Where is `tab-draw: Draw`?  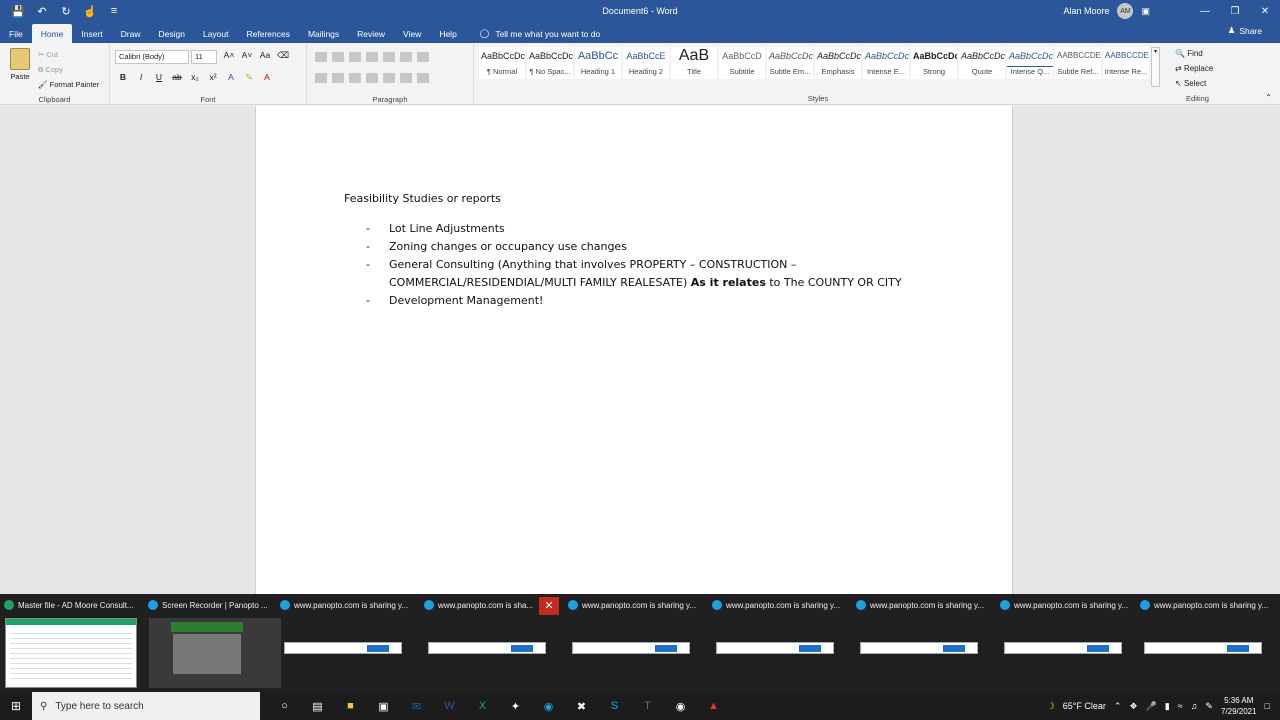 tab-draw: Draw is located at coordinates (131, 33).